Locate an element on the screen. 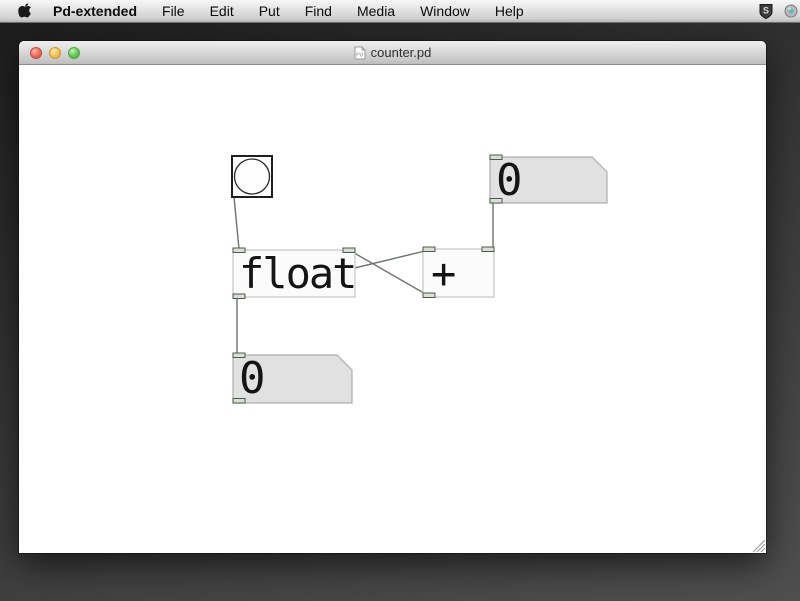  shield-s-icon: S is located at coordinates (766, 11).